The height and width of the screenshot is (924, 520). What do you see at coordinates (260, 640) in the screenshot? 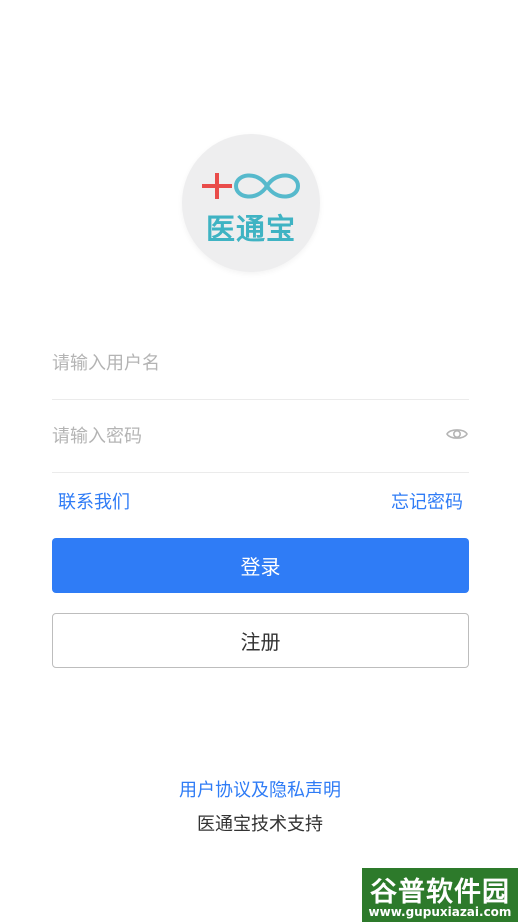
I see `register-button: 注册` at bounding box center [260, 640].